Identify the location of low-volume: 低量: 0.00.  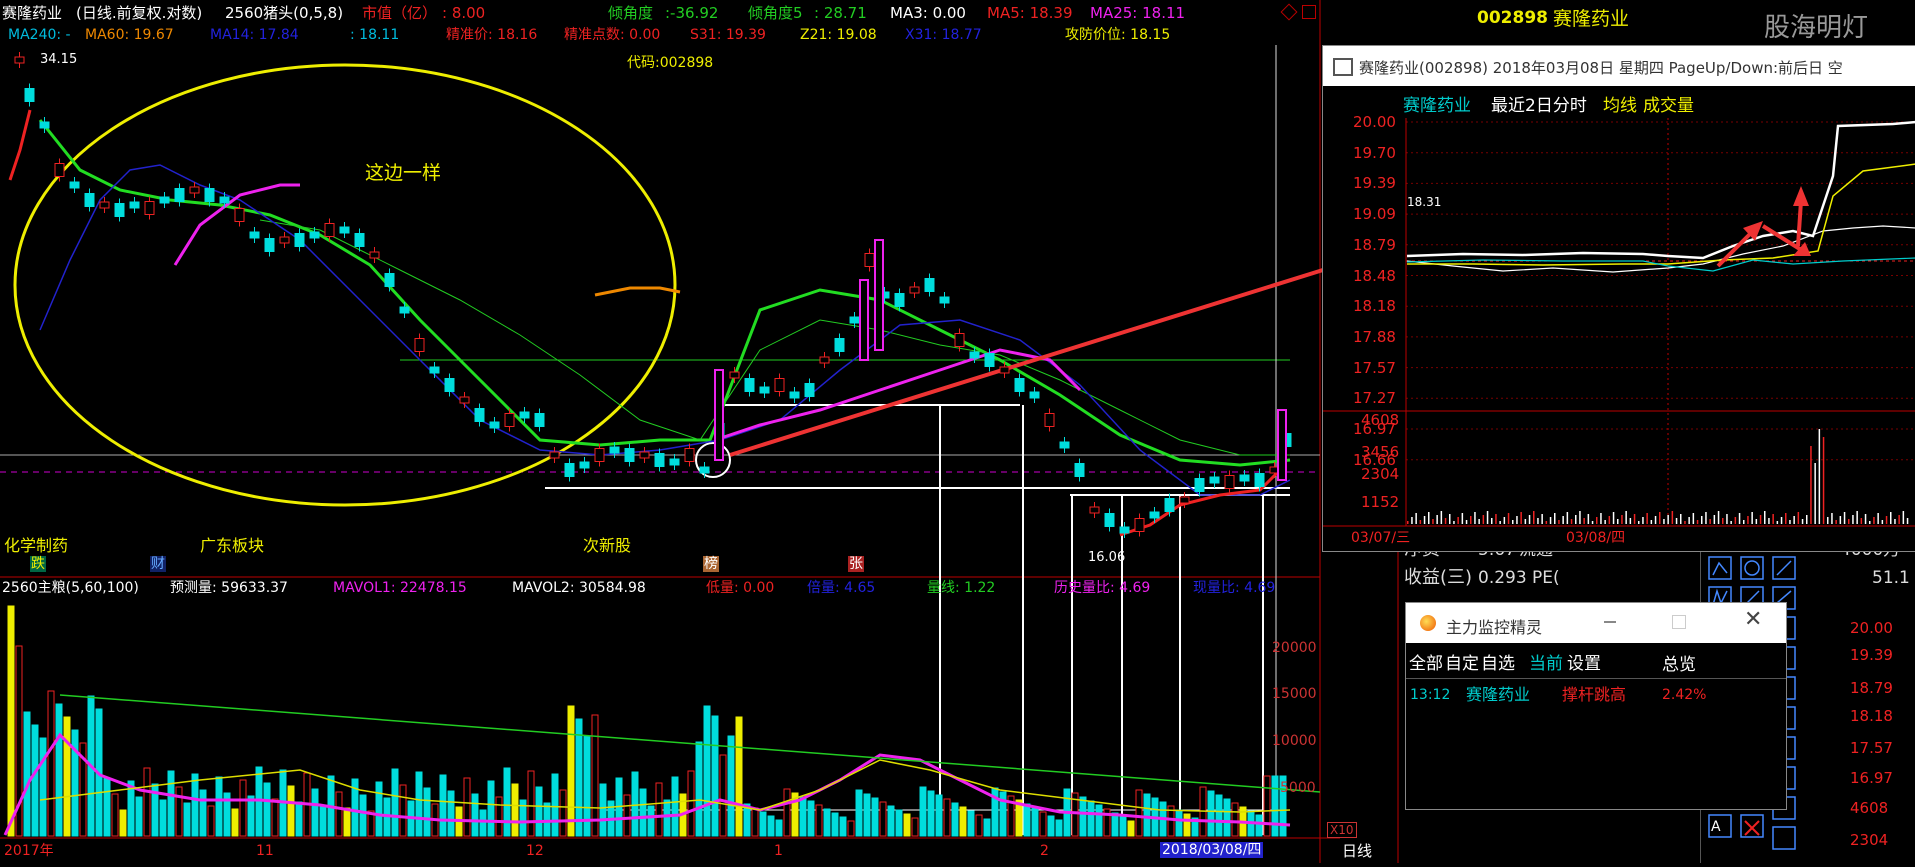
(740, 588).